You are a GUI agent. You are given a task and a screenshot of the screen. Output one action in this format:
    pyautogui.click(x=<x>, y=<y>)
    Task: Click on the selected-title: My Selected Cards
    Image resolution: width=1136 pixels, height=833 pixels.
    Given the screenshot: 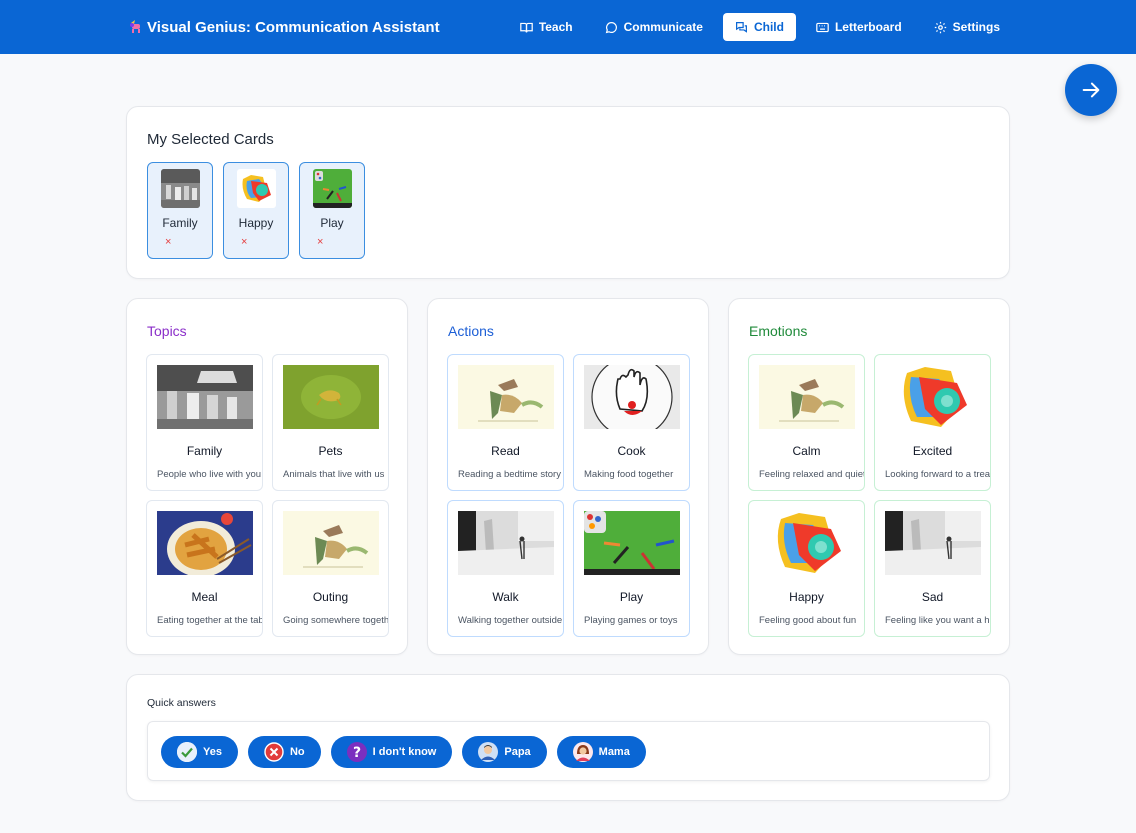 What is the action you would take?
    pyautogui.click(x=210, y=139)
    